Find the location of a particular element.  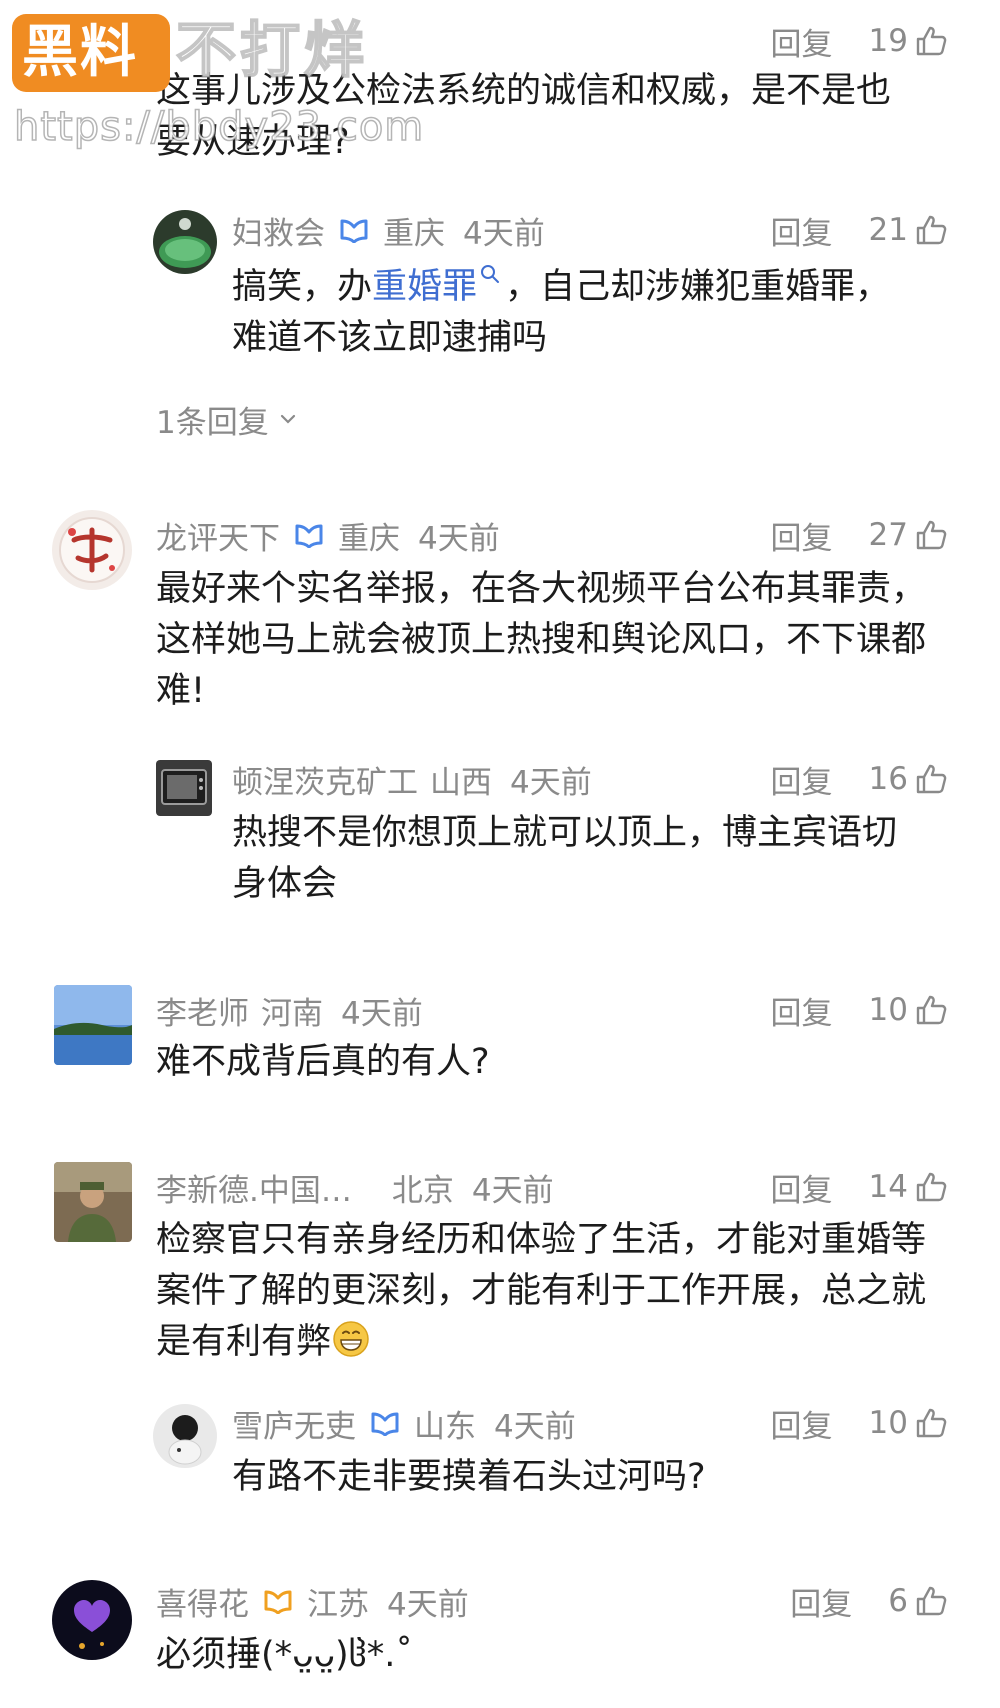

comment-actions: 回复 6 is located at coordinates (869, 1601).